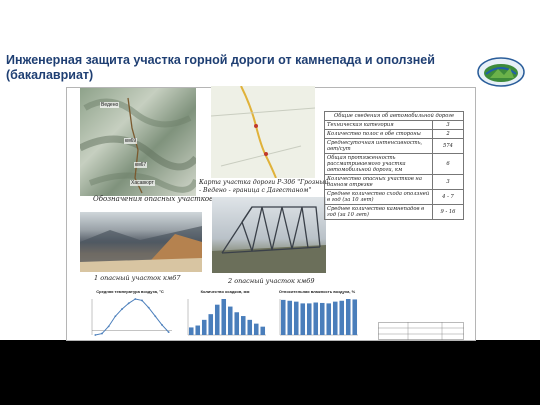 This screenshot has height=405, width=540. What do you see at coordinates (269, 235) in the screenshot?
I see `hazard-photo-km69` at bounding box center [269, 235].